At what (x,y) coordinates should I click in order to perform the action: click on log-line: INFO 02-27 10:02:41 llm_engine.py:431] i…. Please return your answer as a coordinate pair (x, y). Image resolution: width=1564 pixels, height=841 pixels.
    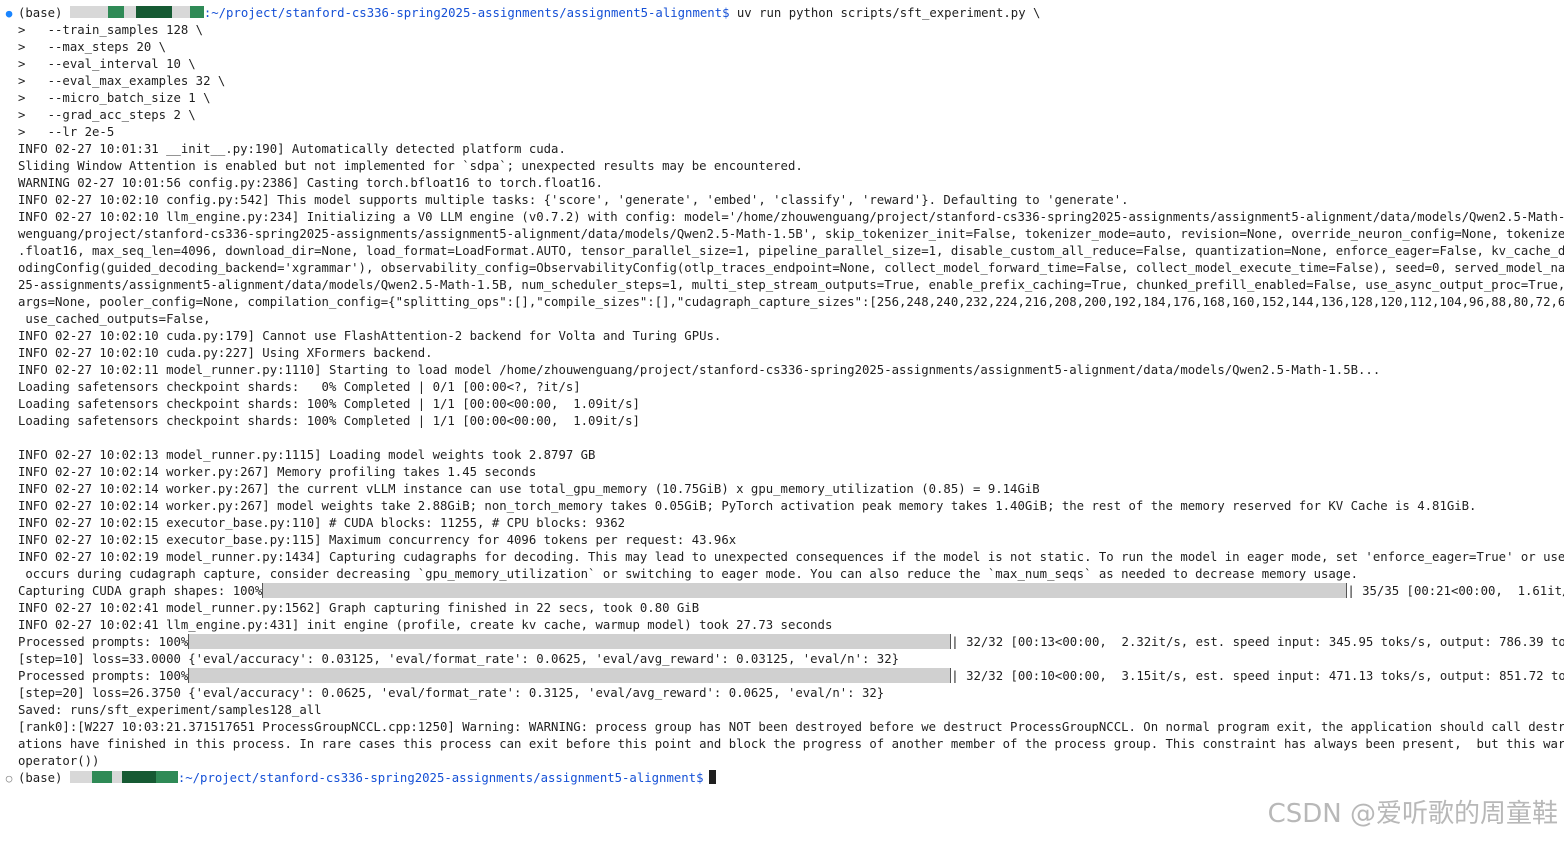
    Looking at the image, I should click on (425, 625).